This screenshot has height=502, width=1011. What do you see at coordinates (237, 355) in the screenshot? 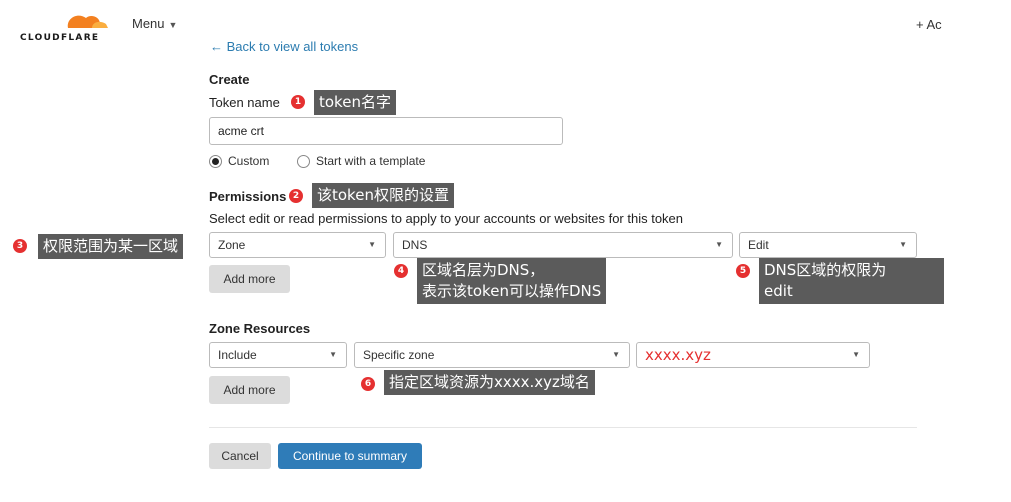
I see `include-value: Include` at bounding box center [237, 355].